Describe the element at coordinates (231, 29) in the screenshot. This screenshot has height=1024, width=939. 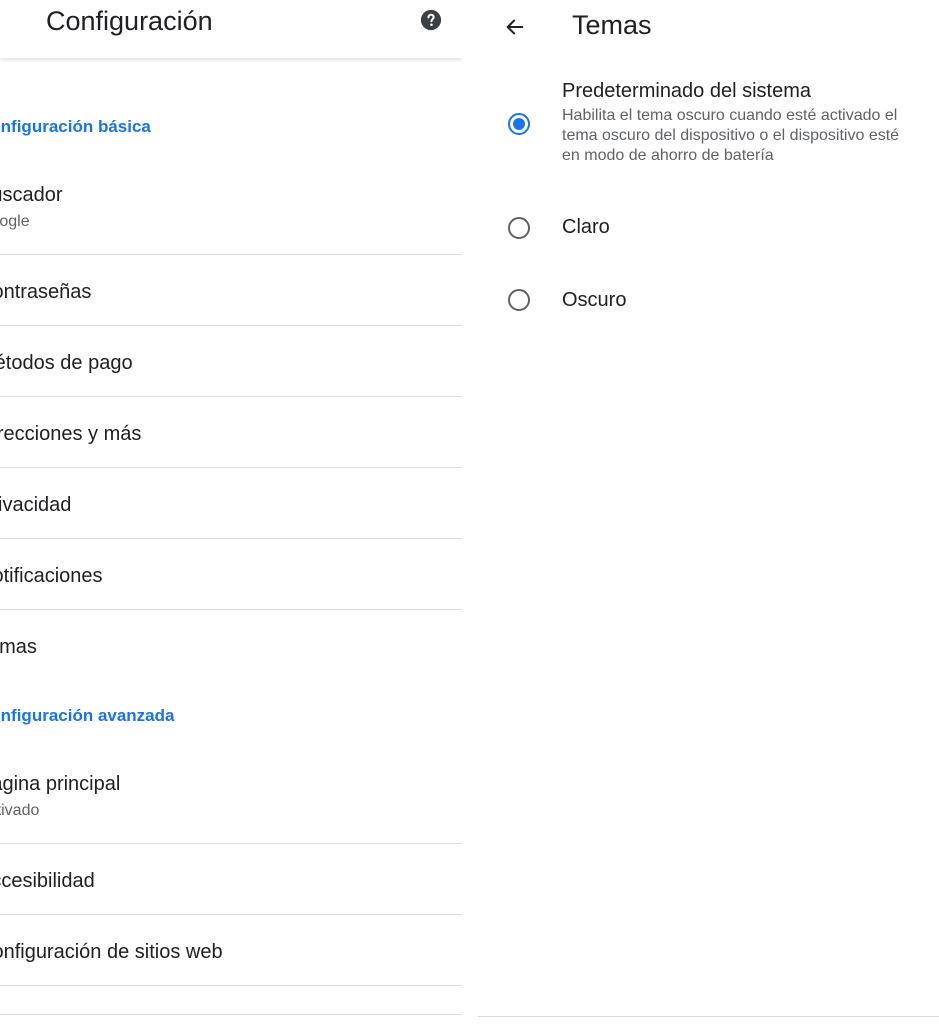
I see `settings-header: Configuración` at that location.